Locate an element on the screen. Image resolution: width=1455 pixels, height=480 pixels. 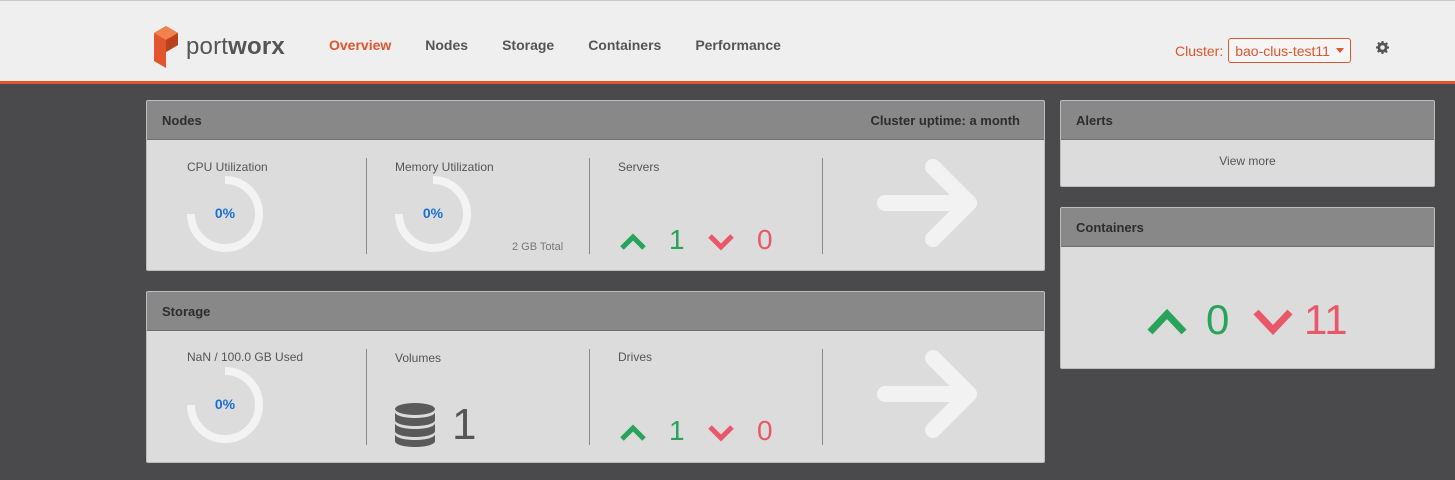
nav-performance: Performance is located at coordinates (738, 45).